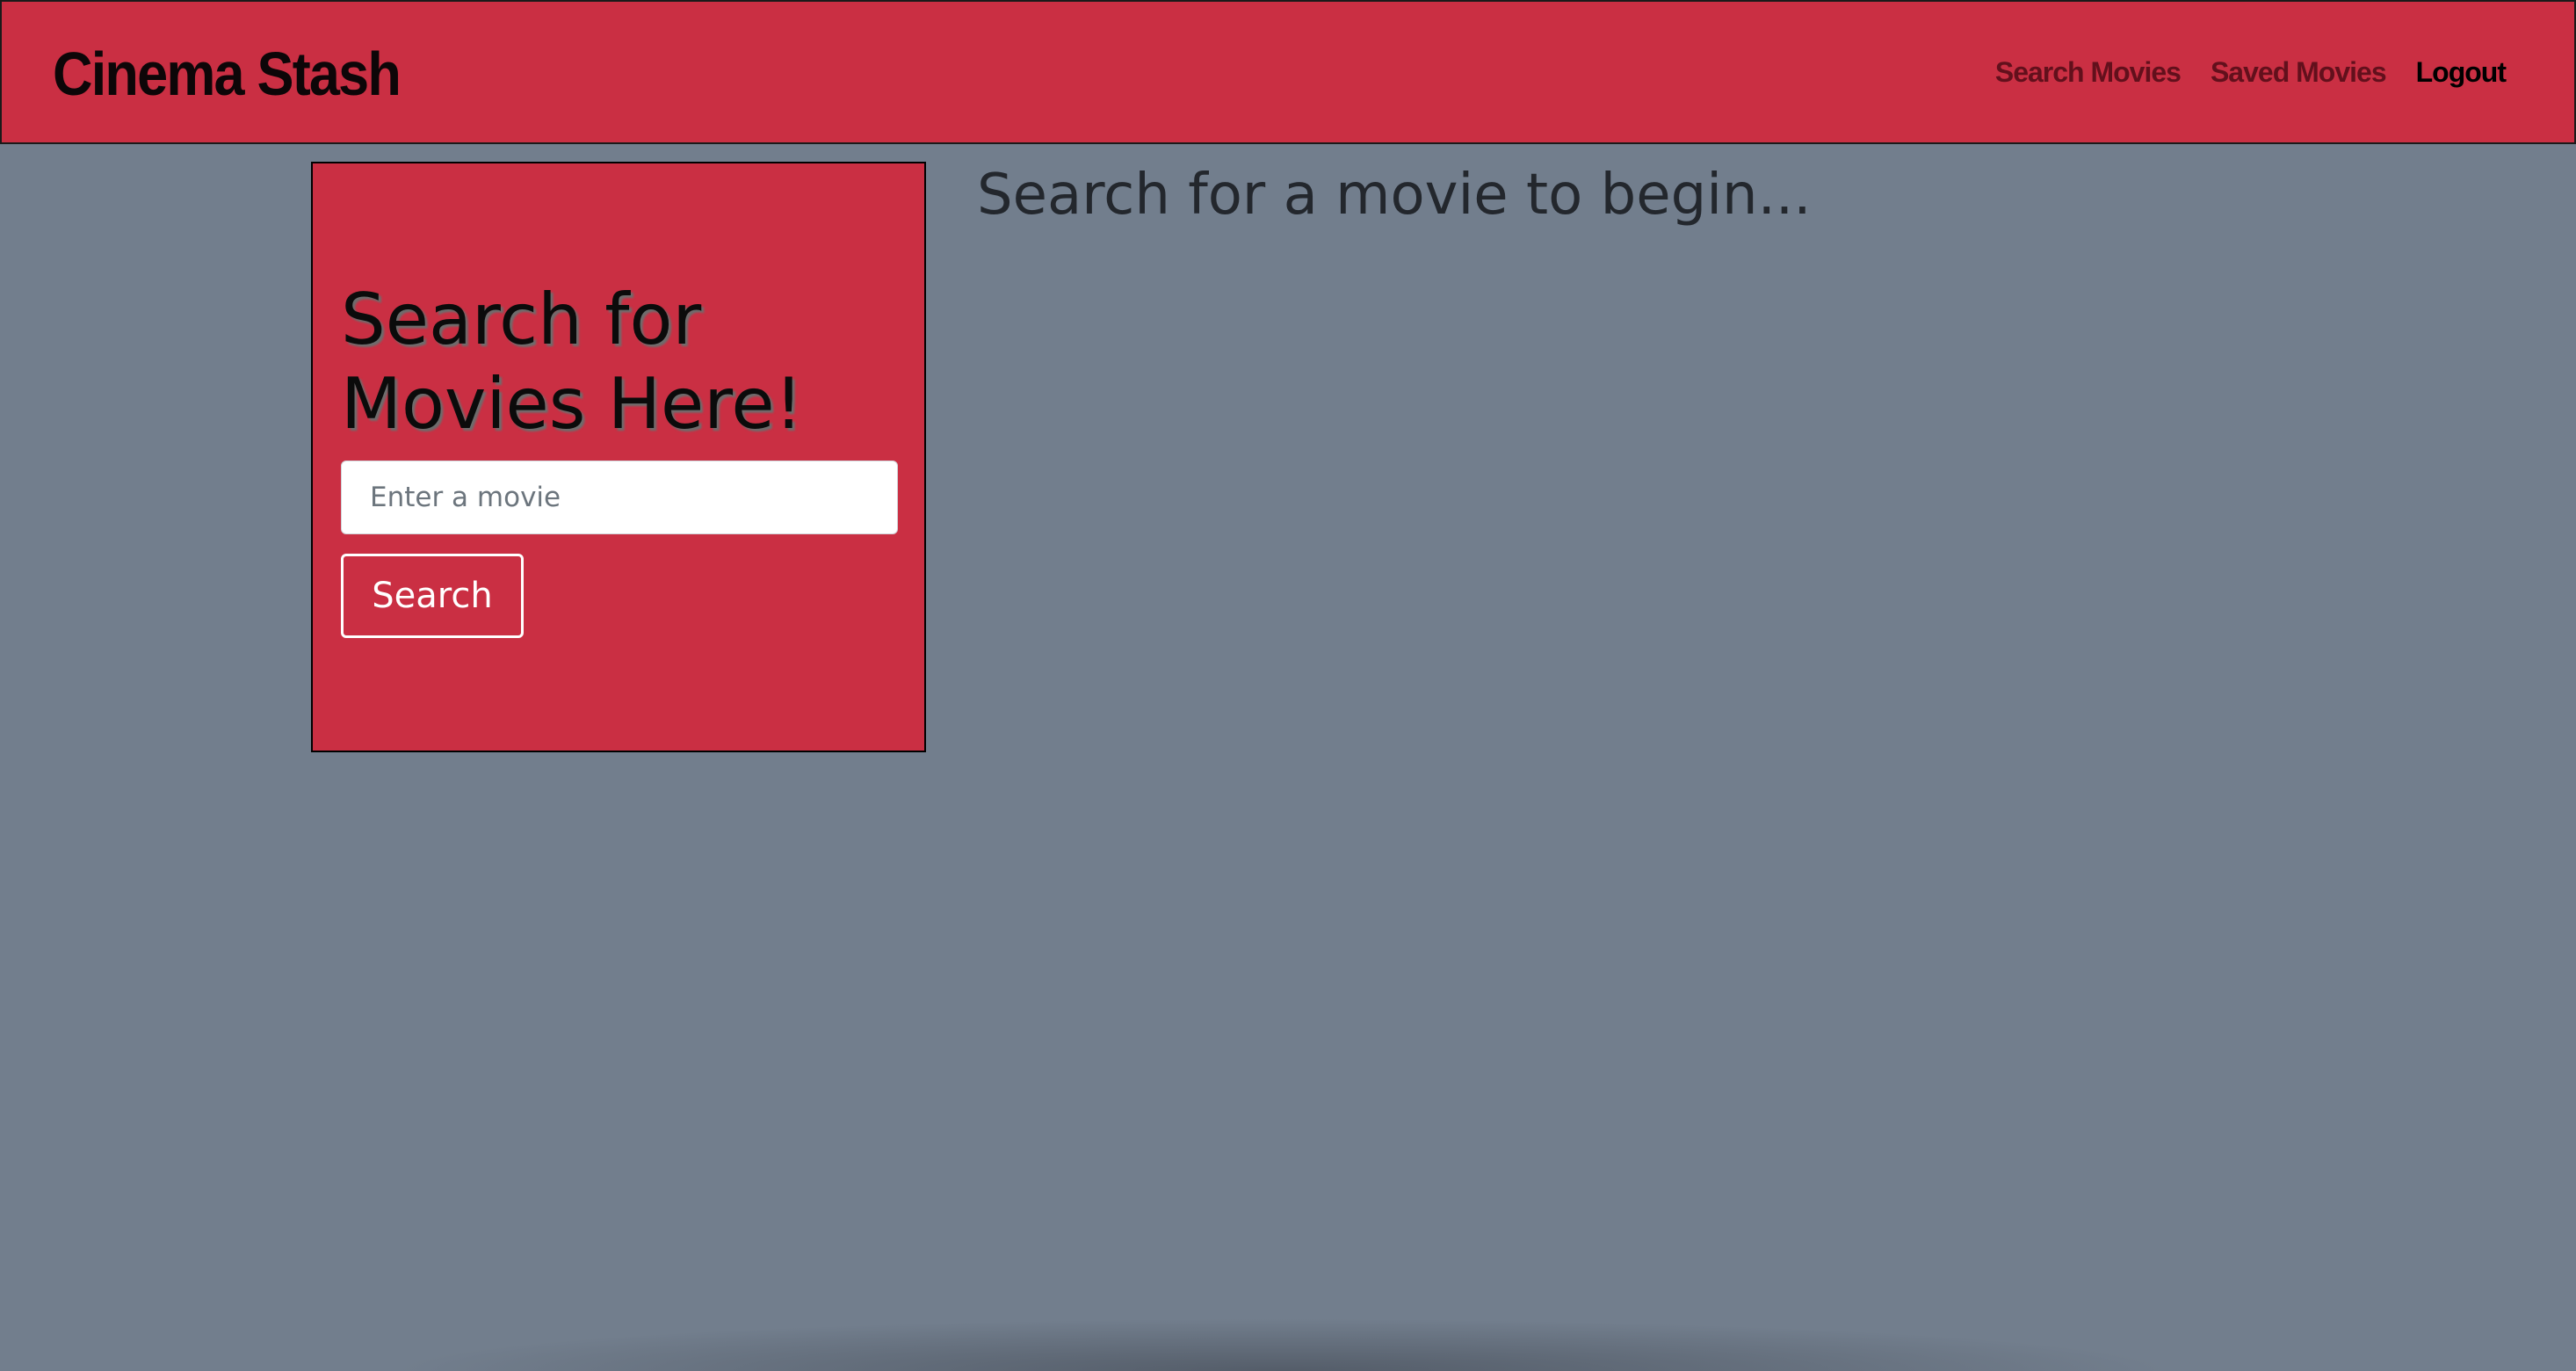 Image resolution: width=2576 pixels, height=1371 pixels. I want to click on brand-logo: Cinema Stash, so click(227, 73).